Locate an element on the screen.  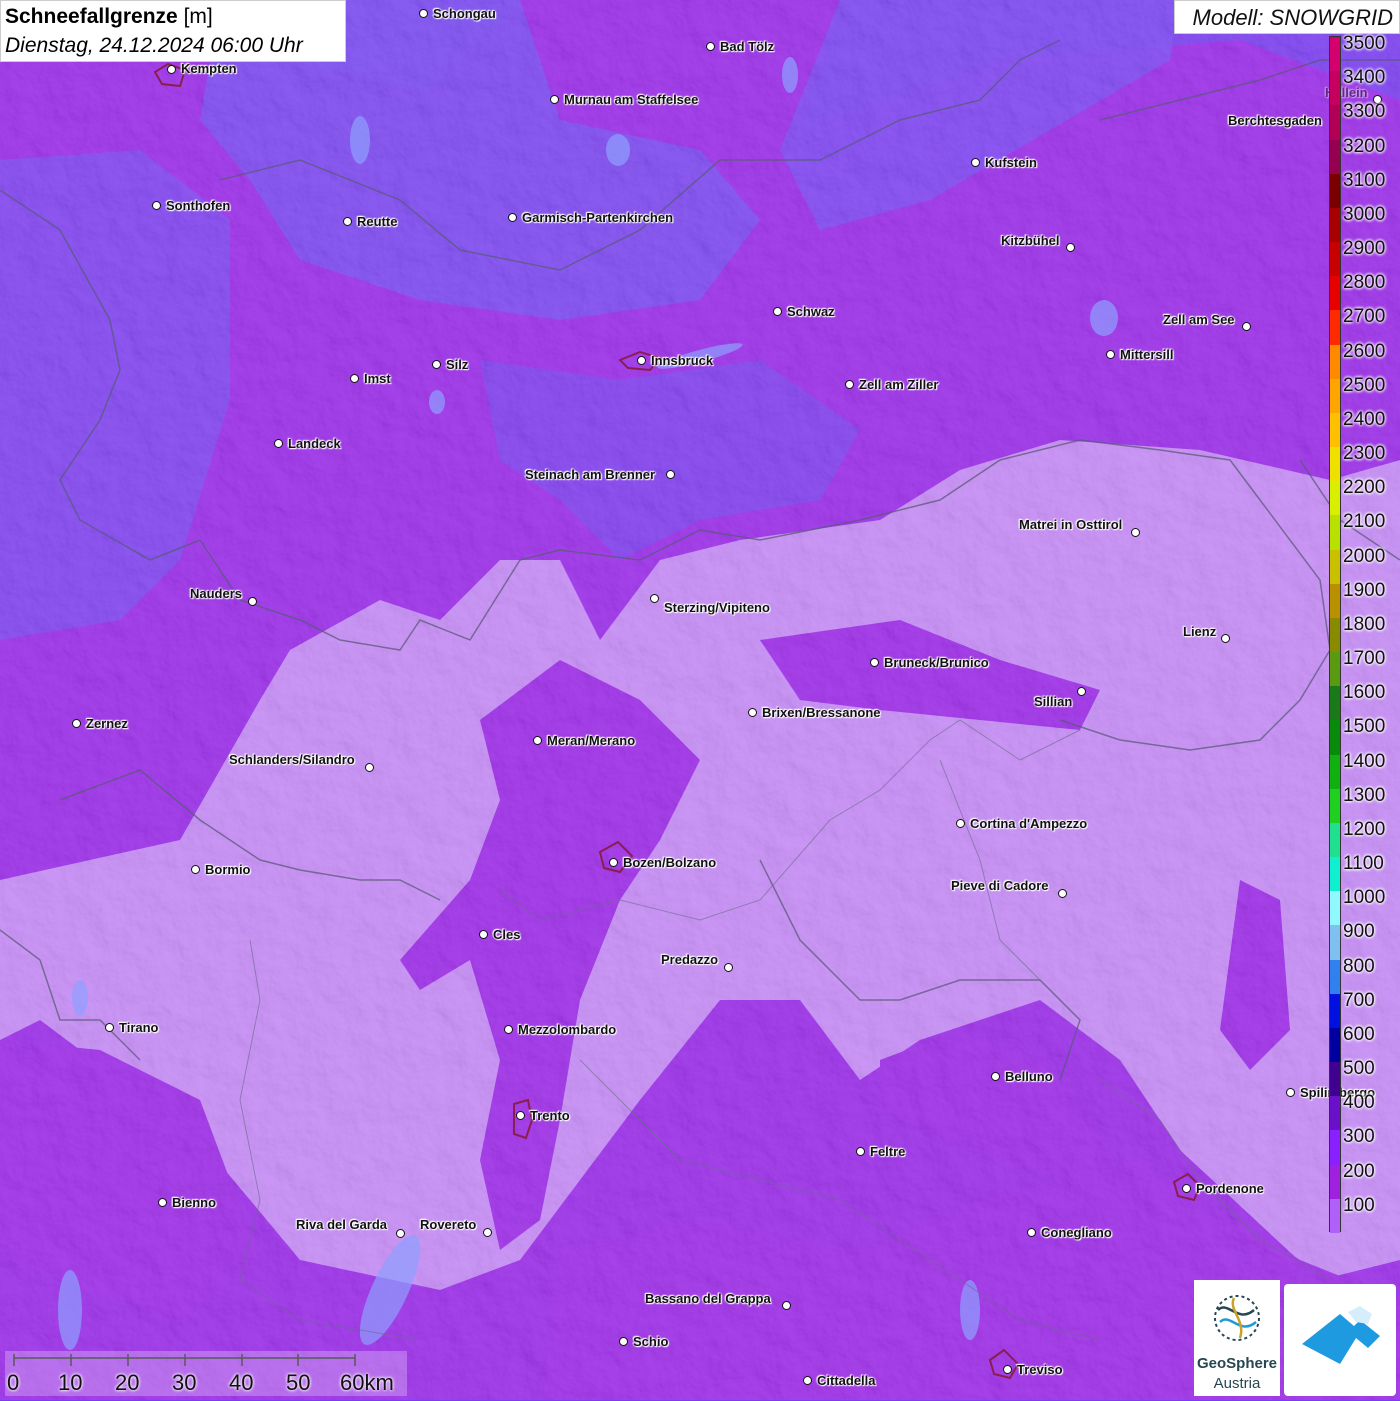
legend-label: 3000 is located at coordinates (1364, 214).